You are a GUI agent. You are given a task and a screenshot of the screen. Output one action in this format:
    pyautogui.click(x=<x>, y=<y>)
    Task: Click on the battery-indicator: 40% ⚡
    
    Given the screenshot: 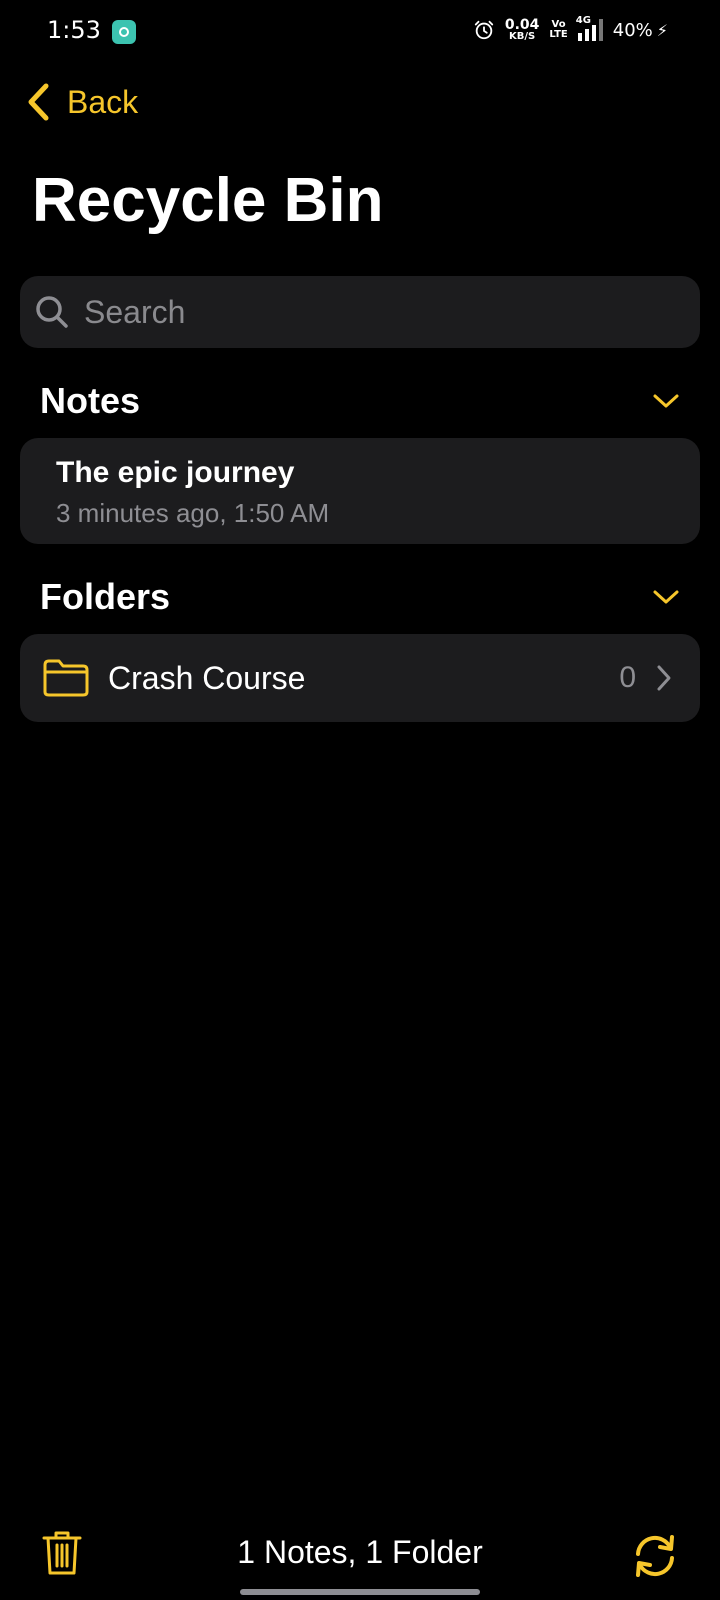 What is the action you would take?
    pyautogui.click(x=640, y=30)
    